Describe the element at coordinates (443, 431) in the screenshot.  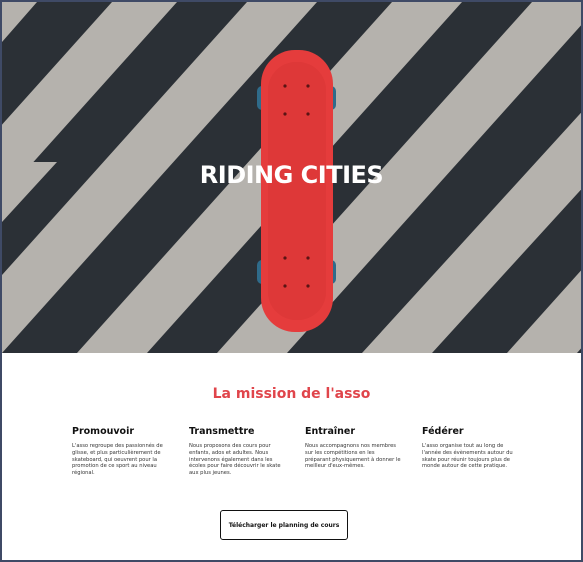
I see `column-title: Fédérer` at that location.